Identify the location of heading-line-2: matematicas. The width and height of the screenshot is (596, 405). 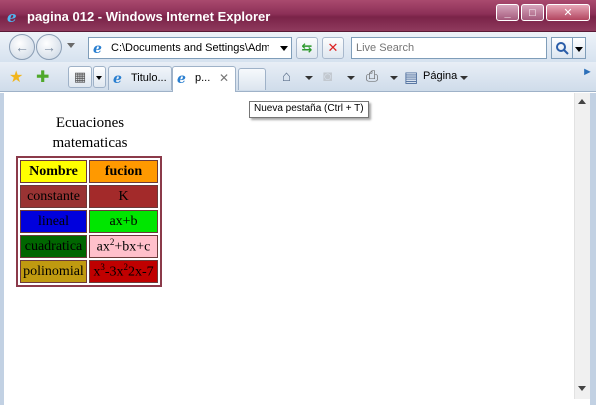
(90, 143).